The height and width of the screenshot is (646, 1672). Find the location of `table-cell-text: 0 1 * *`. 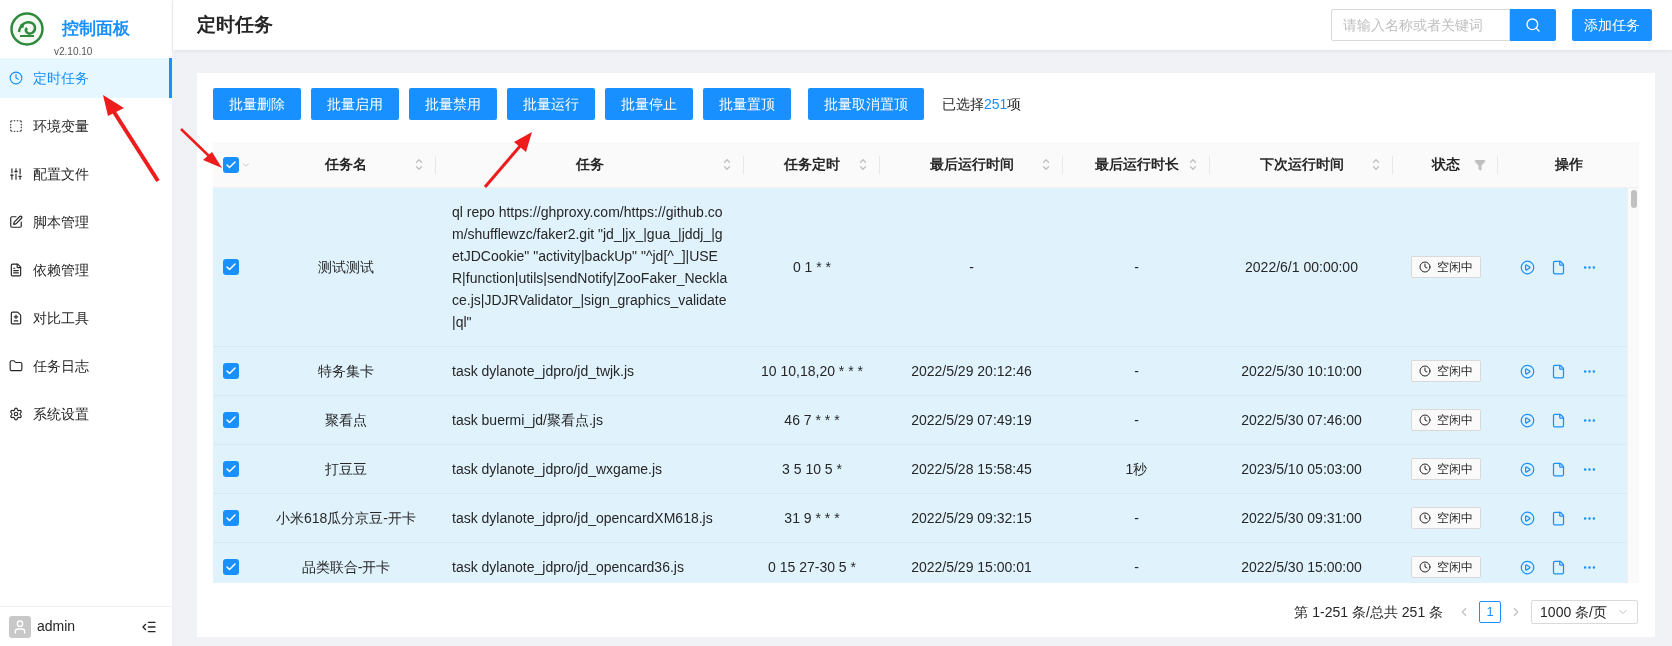

table-cell-text: 0 1 * * is located at coordinates (812, 267).